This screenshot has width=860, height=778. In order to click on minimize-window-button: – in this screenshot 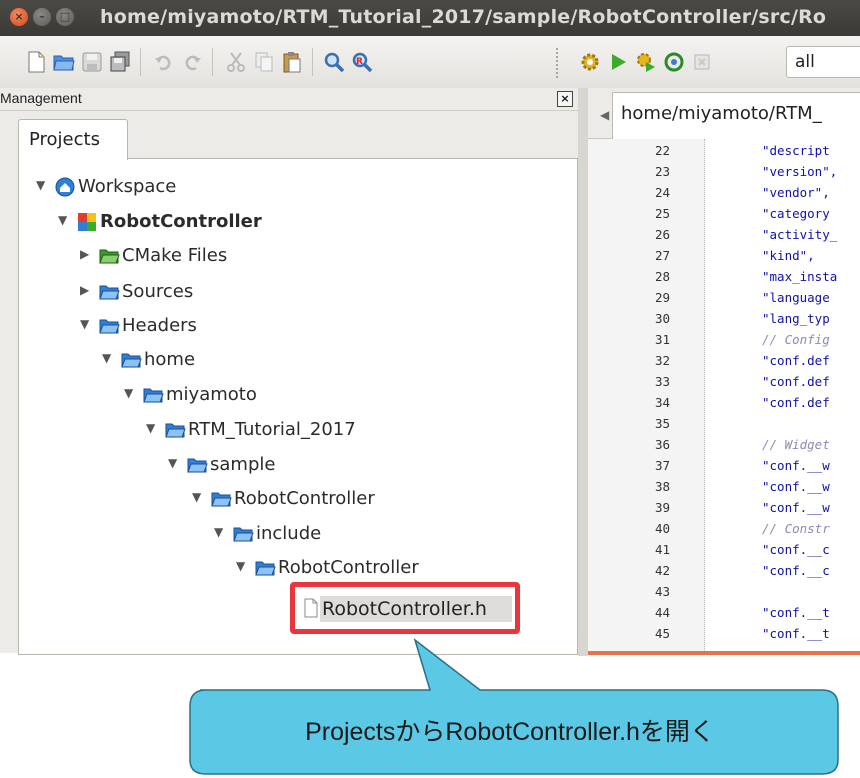, I will do `click(42, 17)`.